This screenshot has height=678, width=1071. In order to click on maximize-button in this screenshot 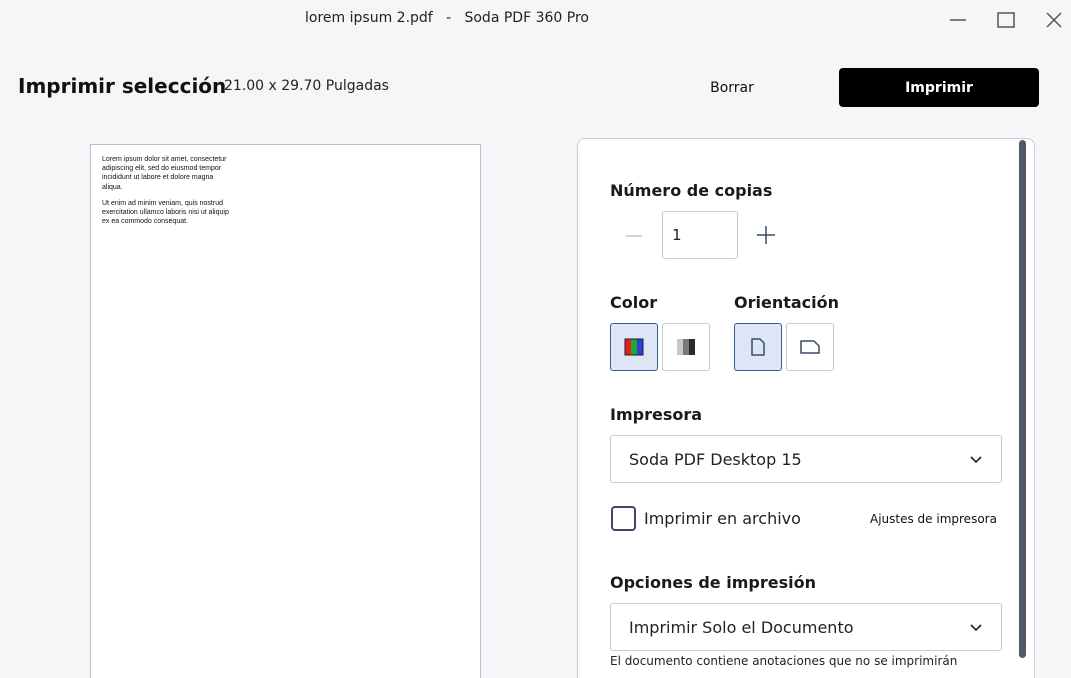, I will do `click(1006, 20)`.